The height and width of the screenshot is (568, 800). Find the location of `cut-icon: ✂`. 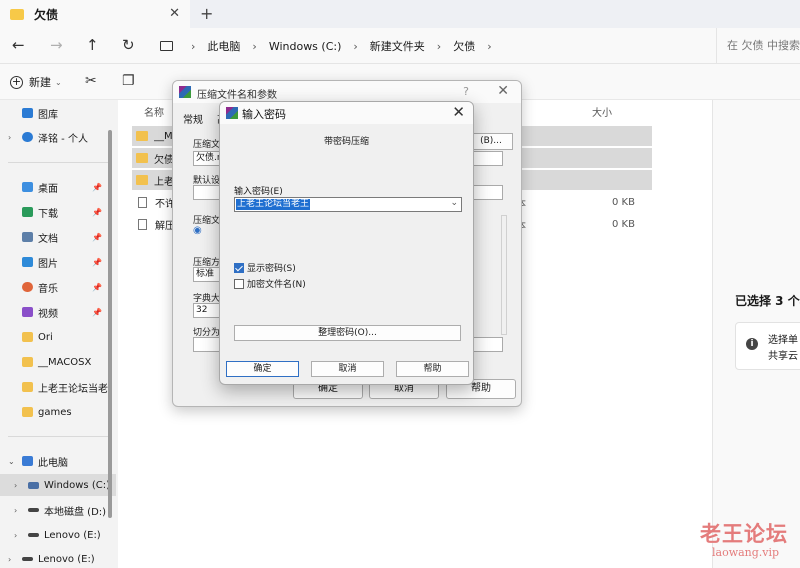

cut-icon: ✂ is located at coordinates (91, 81).